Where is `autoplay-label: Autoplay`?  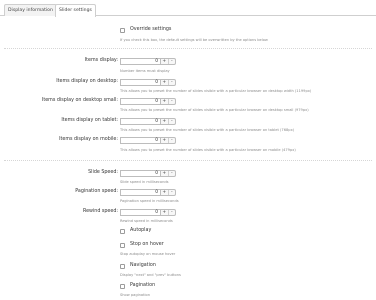 autoplay-label: Autoplay is located at coordinates (141, 230).